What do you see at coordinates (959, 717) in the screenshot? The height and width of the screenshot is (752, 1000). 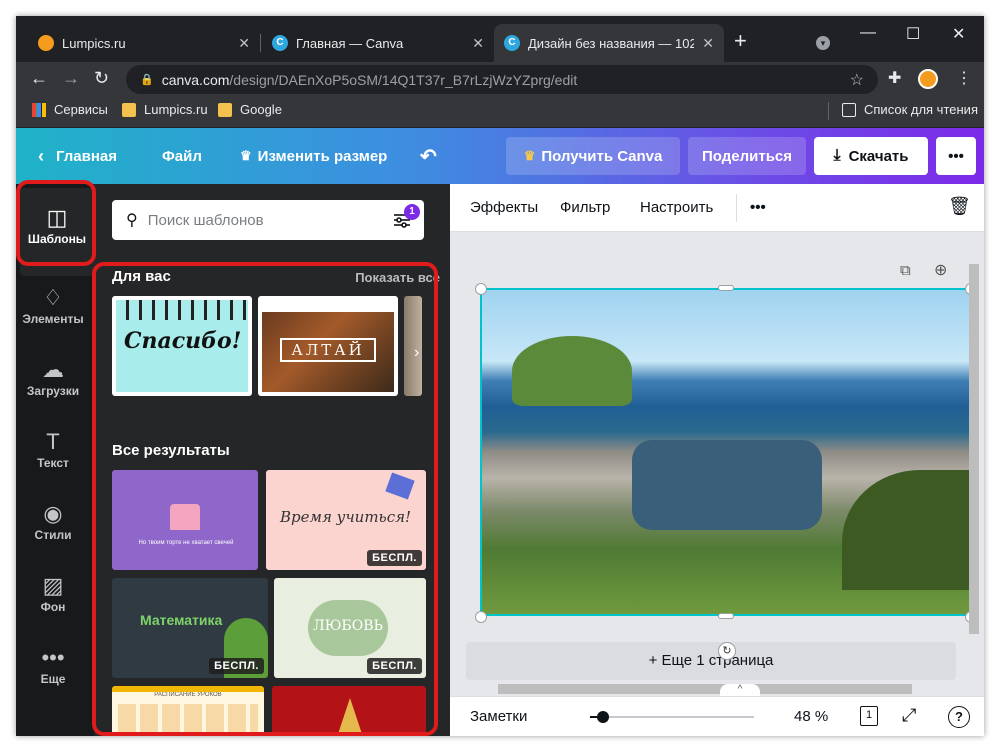 I see `help-button: ?` at bounding box center [959, 717].